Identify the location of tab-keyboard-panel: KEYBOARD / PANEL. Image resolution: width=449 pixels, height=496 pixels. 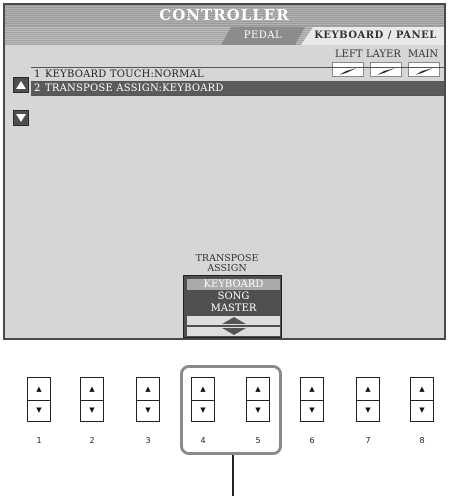
(372, 36).